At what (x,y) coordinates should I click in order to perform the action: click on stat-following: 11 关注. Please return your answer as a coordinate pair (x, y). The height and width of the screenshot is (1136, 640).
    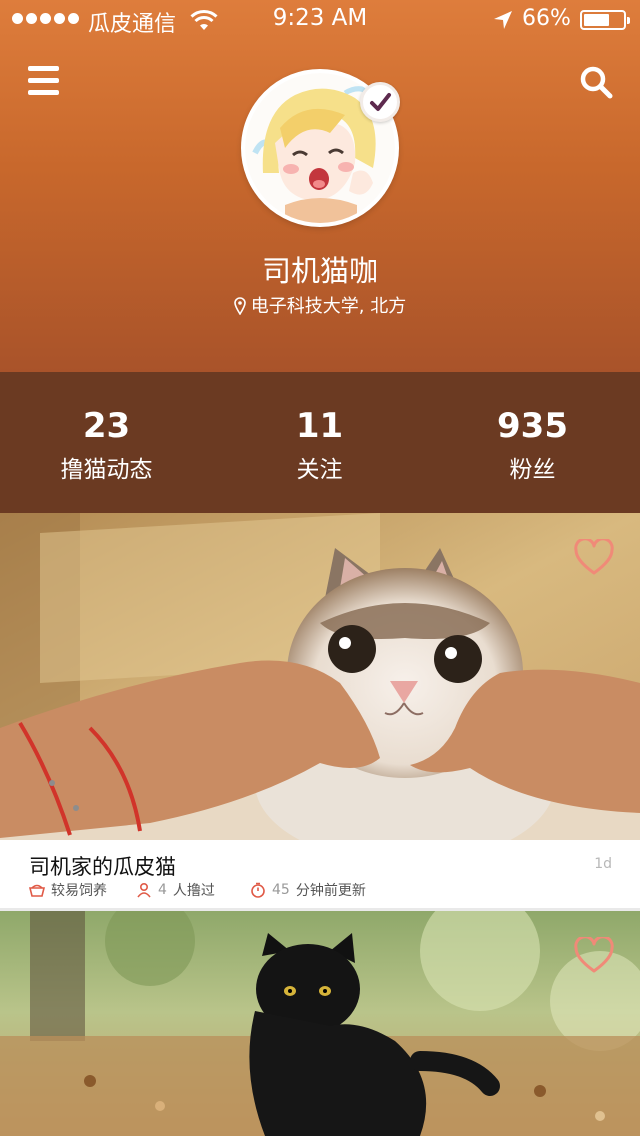
    Looking at the image, I should click on (319, 442).